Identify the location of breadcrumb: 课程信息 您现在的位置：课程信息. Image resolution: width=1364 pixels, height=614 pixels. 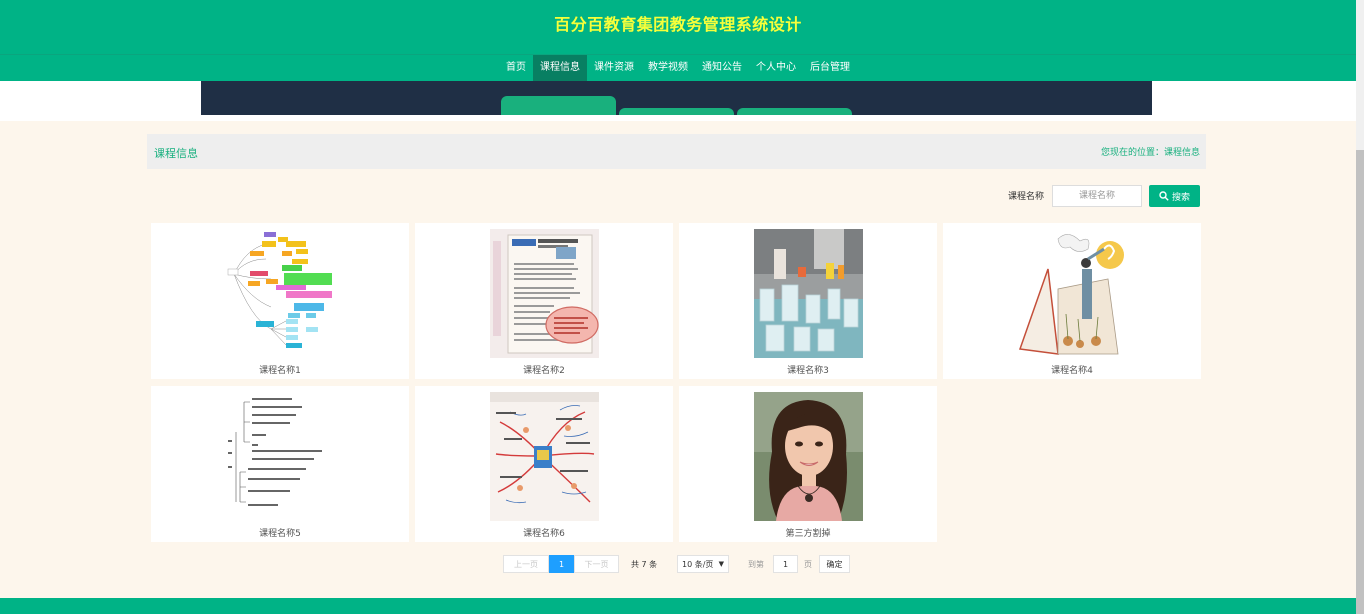
(676, 151).